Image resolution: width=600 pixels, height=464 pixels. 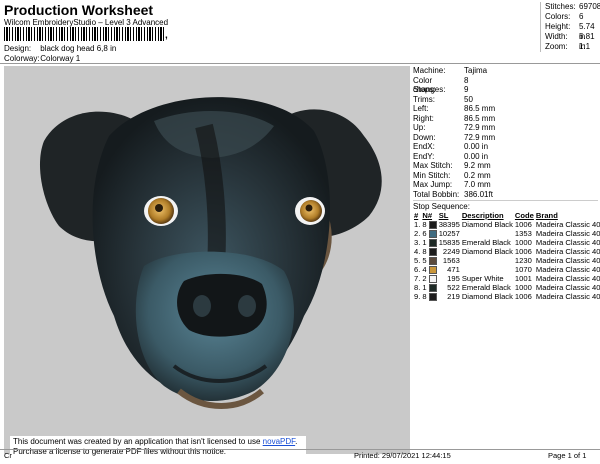 What do you see at coordinates (505, 147) in the screenshot?
I see `info-row: EndX: 0.00 in` at bounding box center [505, 147].